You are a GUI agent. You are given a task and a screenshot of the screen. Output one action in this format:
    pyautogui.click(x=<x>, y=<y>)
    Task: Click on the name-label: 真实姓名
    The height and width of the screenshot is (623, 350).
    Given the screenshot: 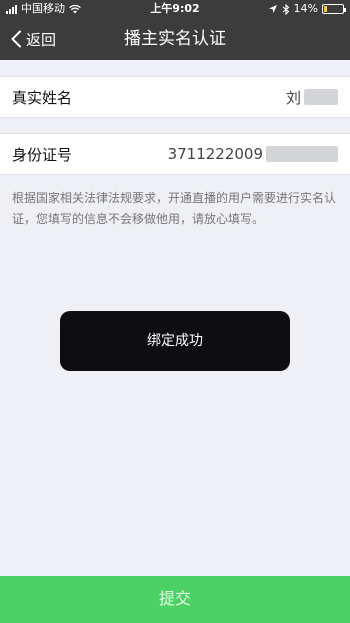 What is the action you would take?
    pyautogui.click(x=42, y=97)
    